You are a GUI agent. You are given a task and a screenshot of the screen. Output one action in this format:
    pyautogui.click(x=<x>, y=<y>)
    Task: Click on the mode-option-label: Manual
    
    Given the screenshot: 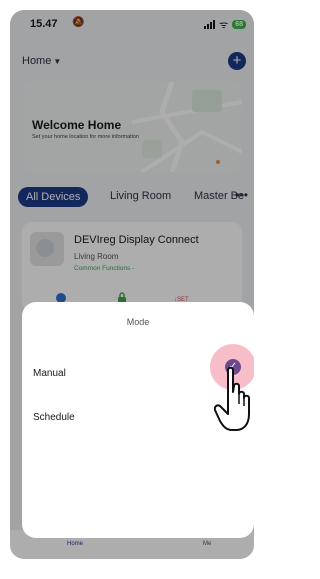 What is the action you would take?
    pyautogui.click(x=49, y=373)
    